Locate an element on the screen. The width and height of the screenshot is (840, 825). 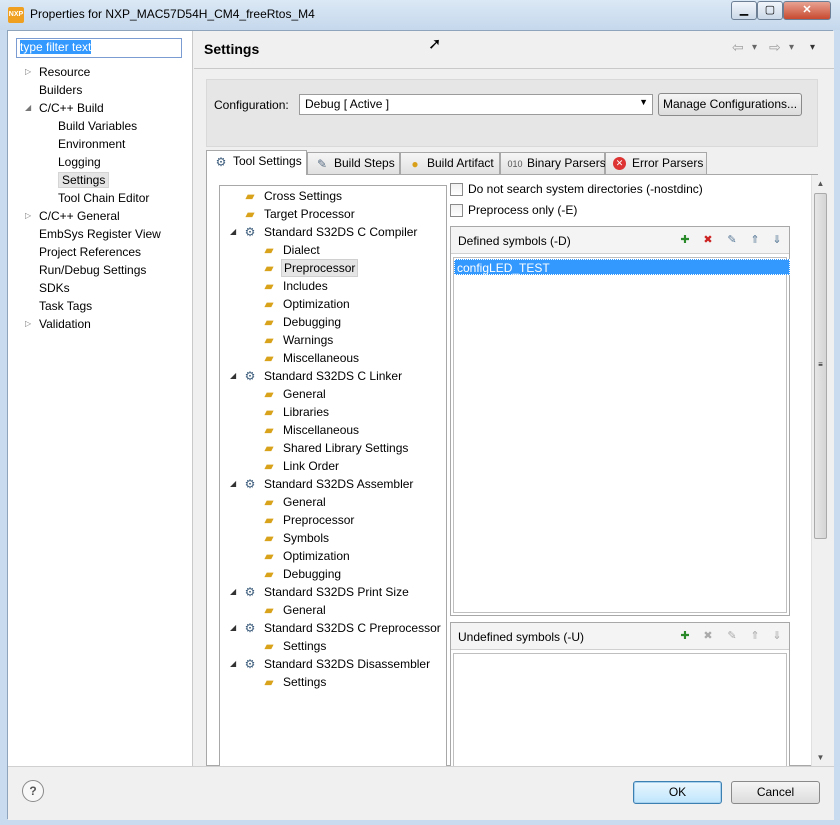
nav-item-run-debug-settings: Run/Debug Settings is located at coordinates (92, 270).